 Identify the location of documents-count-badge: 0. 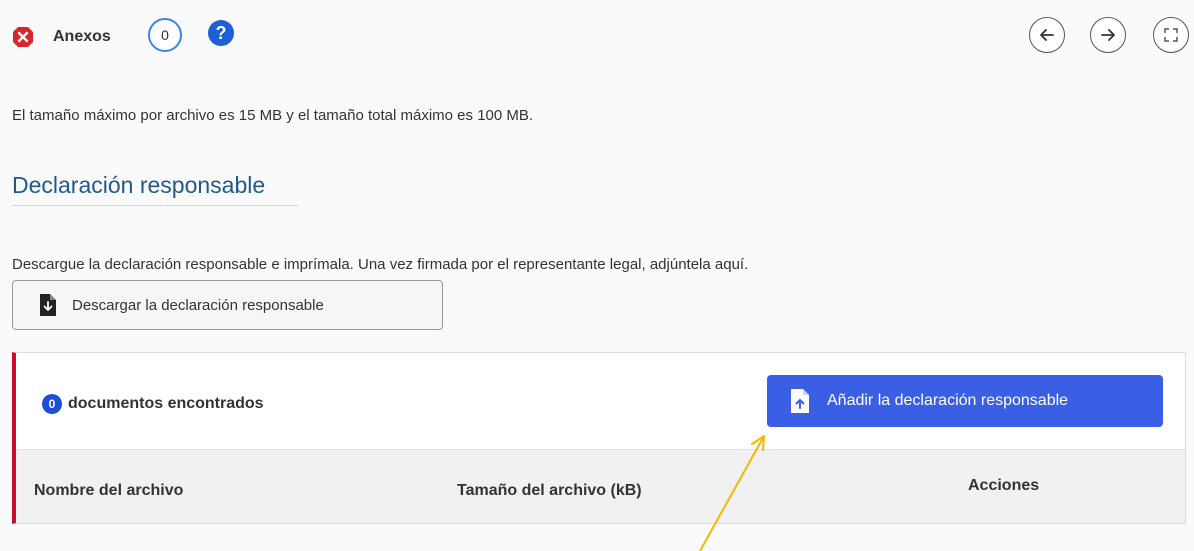
(52, 404).